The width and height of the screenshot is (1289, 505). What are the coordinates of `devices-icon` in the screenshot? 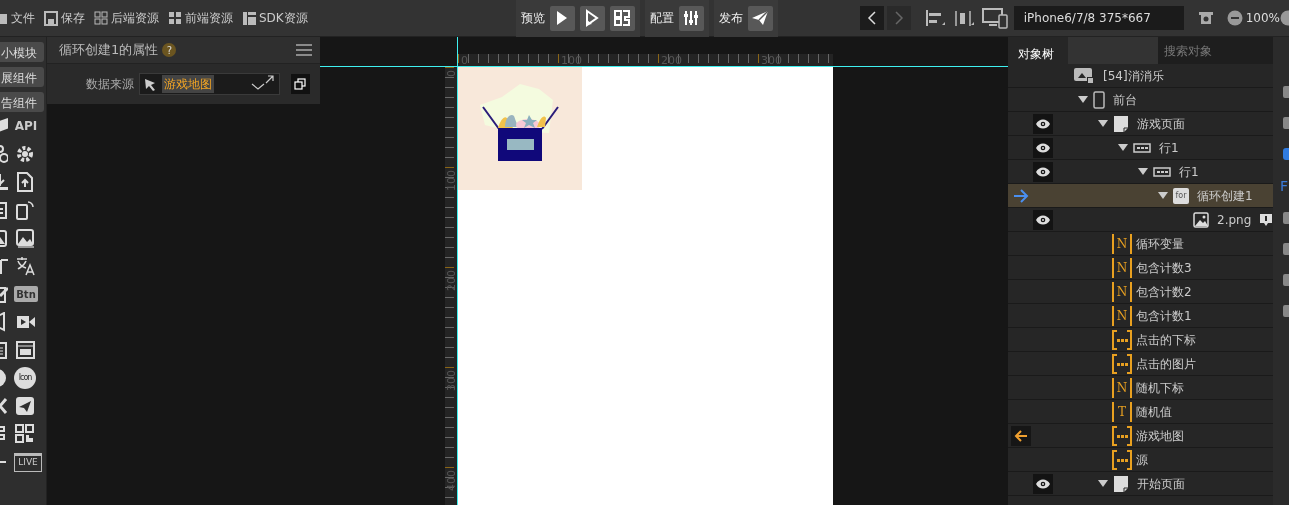 It's located at (994, 18).